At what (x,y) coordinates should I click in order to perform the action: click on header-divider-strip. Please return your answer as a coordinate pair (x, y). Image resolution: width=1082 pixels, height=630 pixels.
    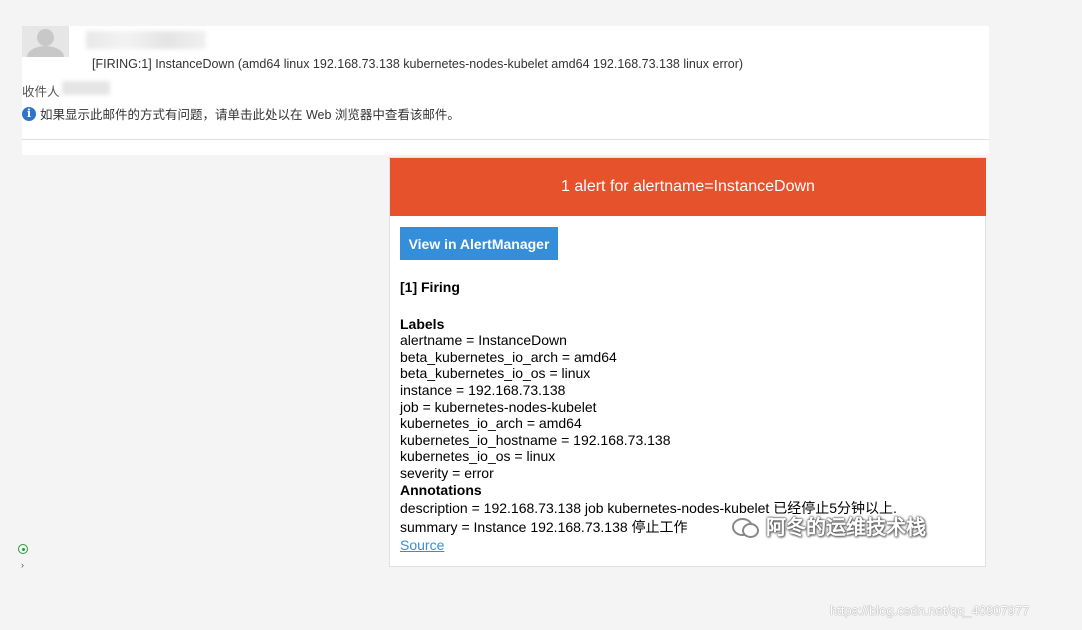
    Looking at the image, I should click on (505, 147).